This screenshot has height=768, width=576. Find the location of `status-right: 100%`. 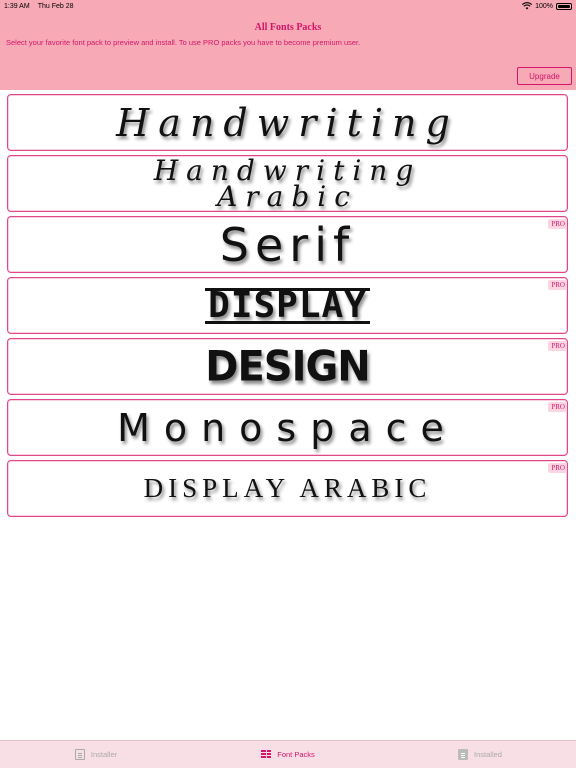

status-right: 100% is located at coordinates (547, 6).